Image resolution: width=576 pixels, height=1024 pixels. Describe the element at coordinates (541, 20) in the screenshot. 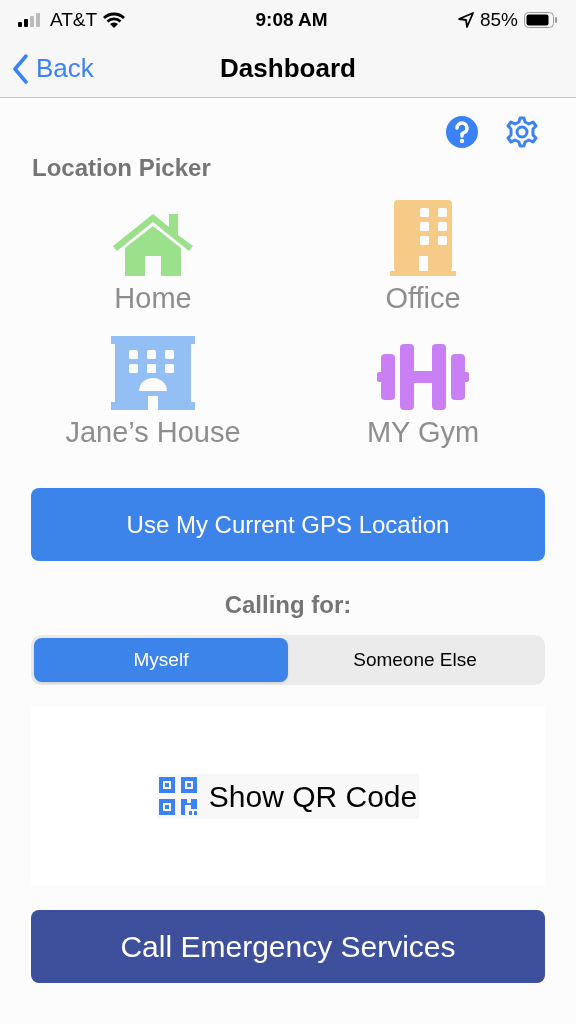

I see `battery-icon` at that location.